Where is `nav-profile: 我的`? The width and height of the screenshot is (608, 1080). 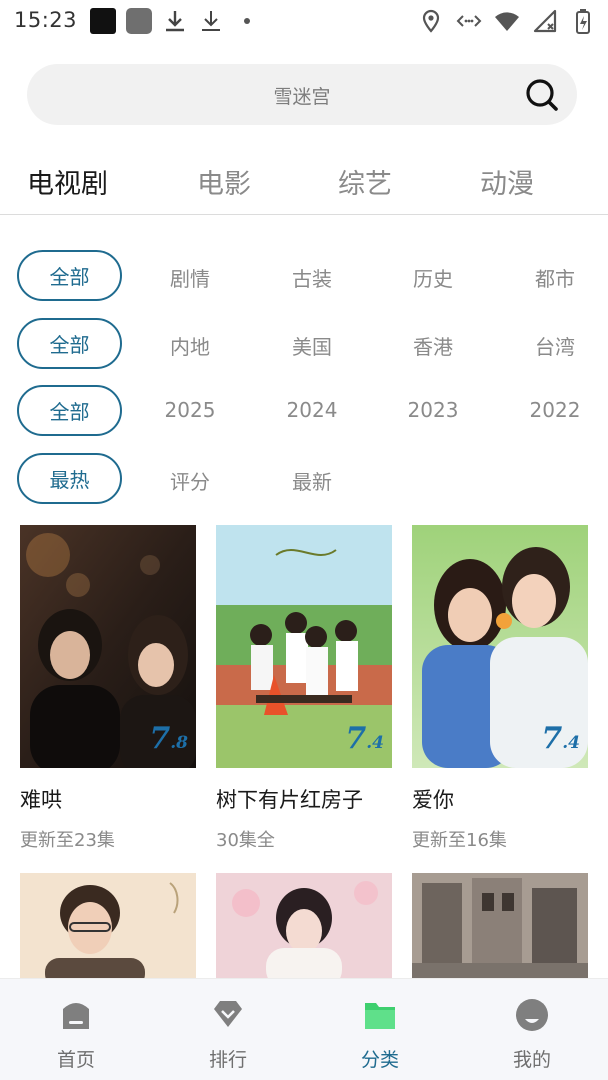 nav-profile: 我的 is located at coordinates (532, 1029).